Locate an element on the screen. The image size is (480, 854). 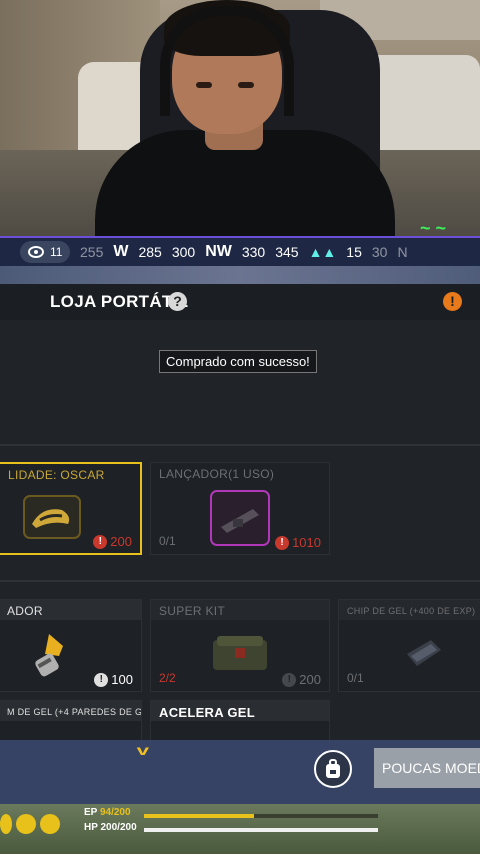
heading-label: NW is located at coordinates (218, 251).